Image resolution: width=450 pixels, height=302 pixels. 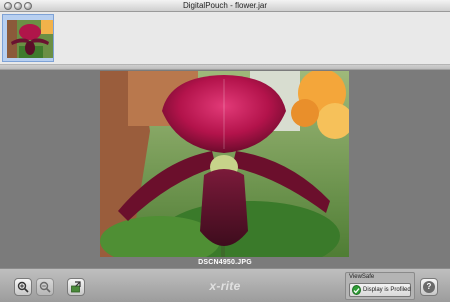 I want to click on bottom-toolbar: x-rite ViewSafe Display is Profiled ?, so click(x=225, y=285).